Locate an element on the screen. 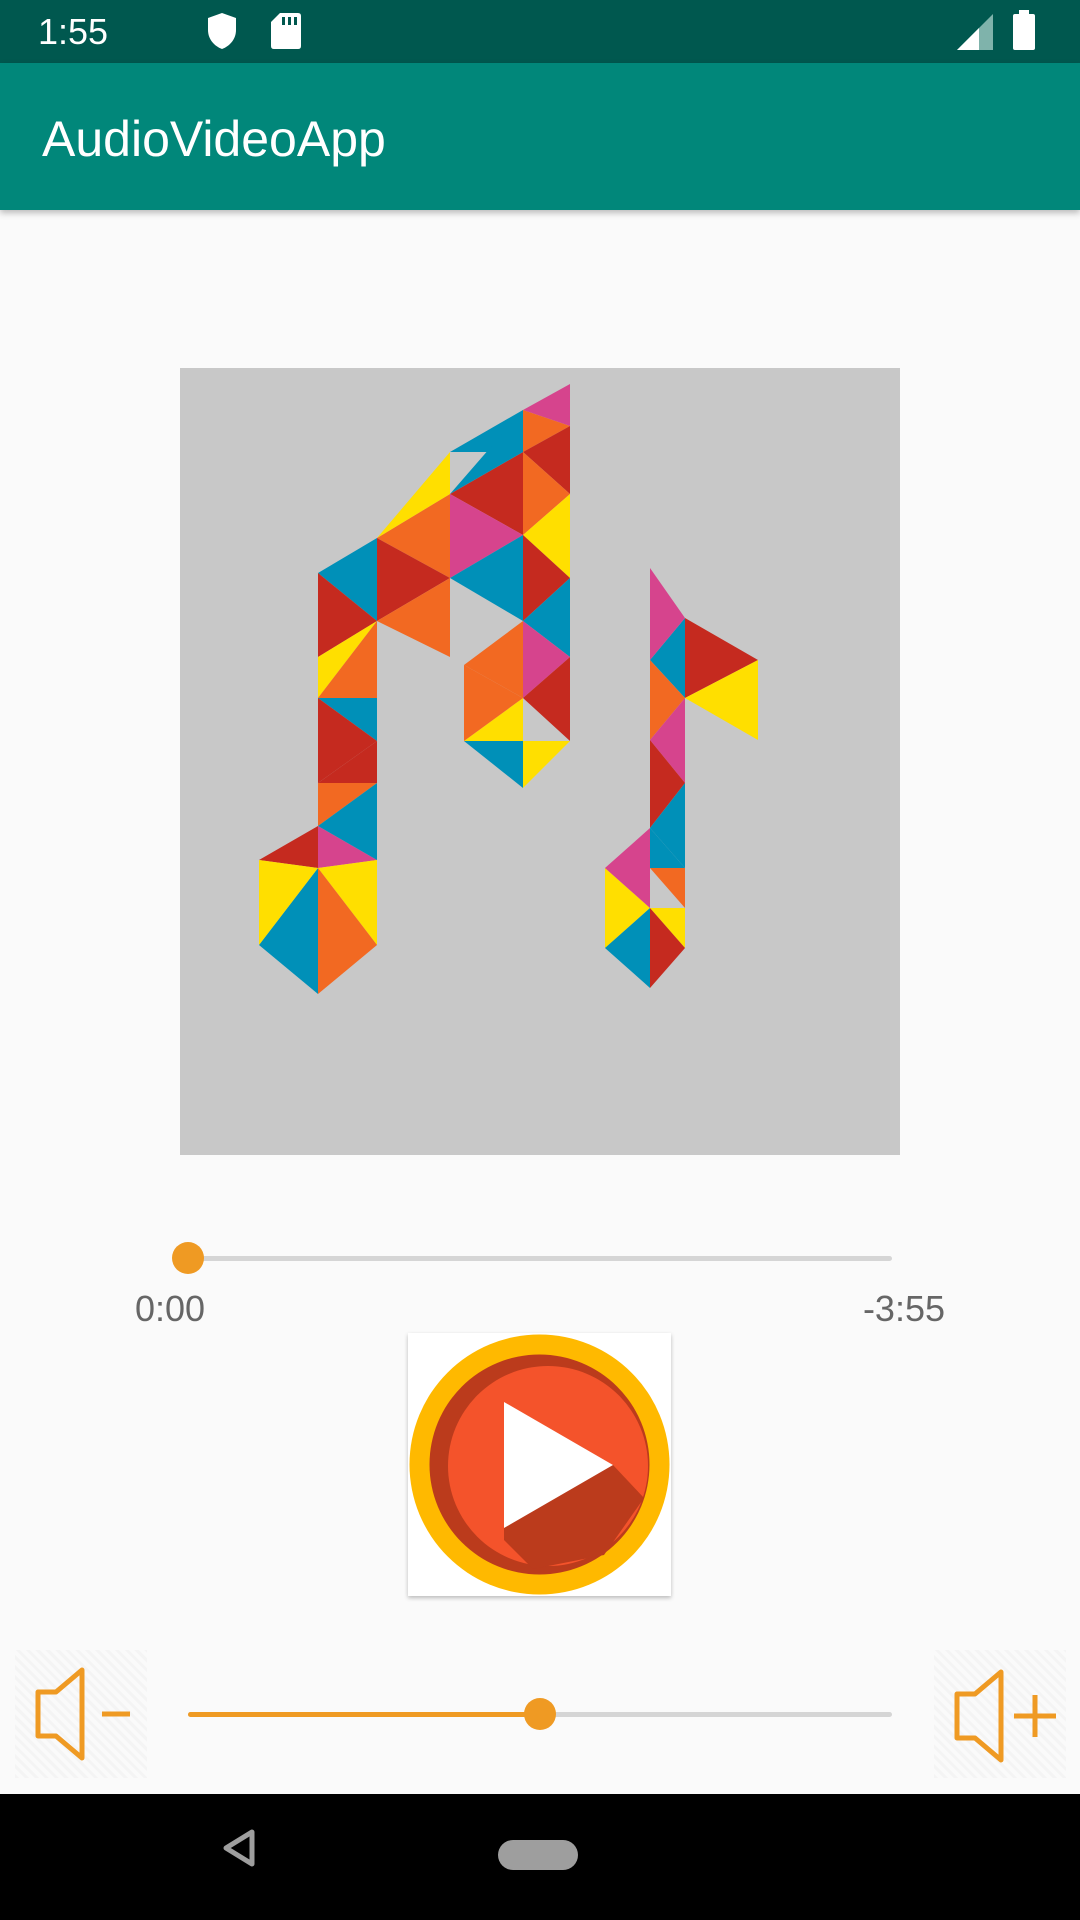  sd-card-icon is located at coordinates (286, 33).